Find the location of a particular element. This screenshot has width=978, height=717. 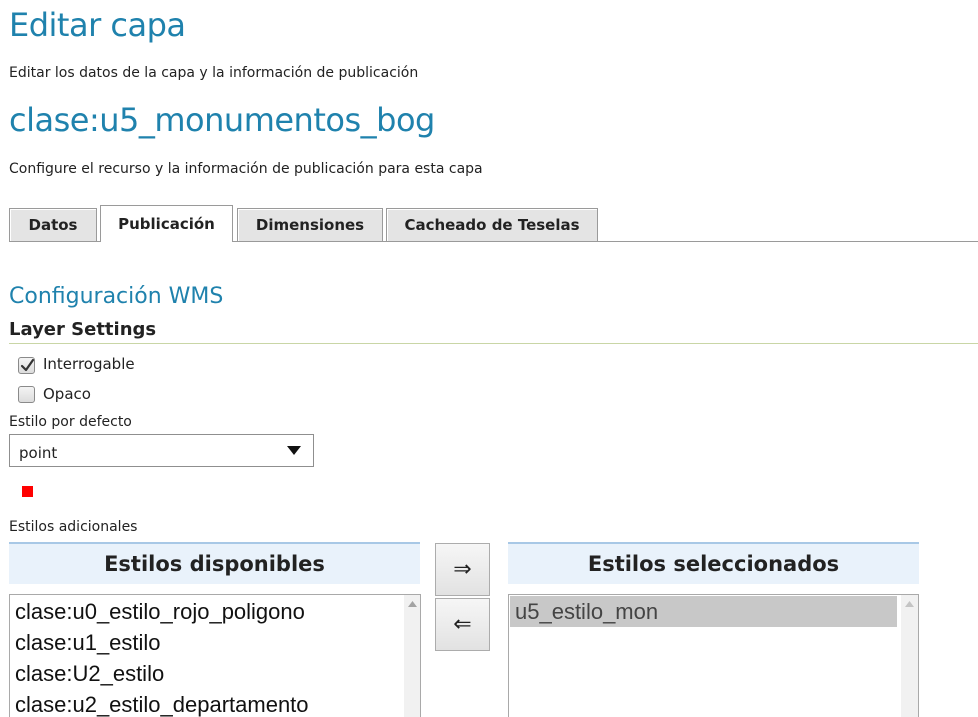

tab-publicacion: Publicación is located at coordinates (166, 223).